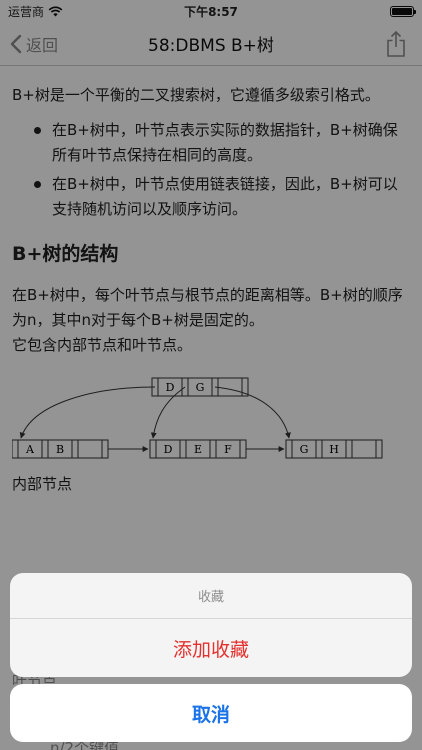 Image resolution: width=422 pixels, height=750 pixels. What do you see at coordinates (211, 596) in the screenshot?
I see `action-sheet-title: 收藏` at bounding box center [211, 596].